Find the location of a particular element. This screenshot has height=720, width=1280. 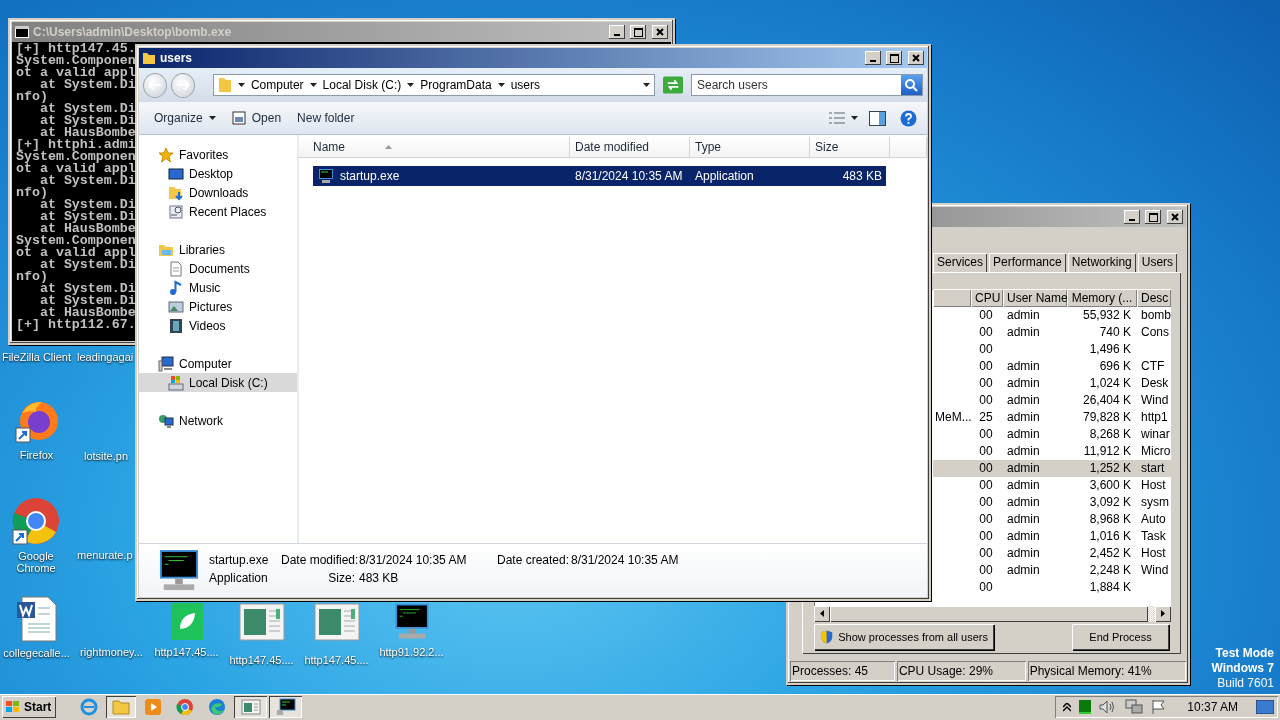

file-row: startup.exe 8/31/2024 10:35 AM Application 483 KB is located at coordinates (599, 176).